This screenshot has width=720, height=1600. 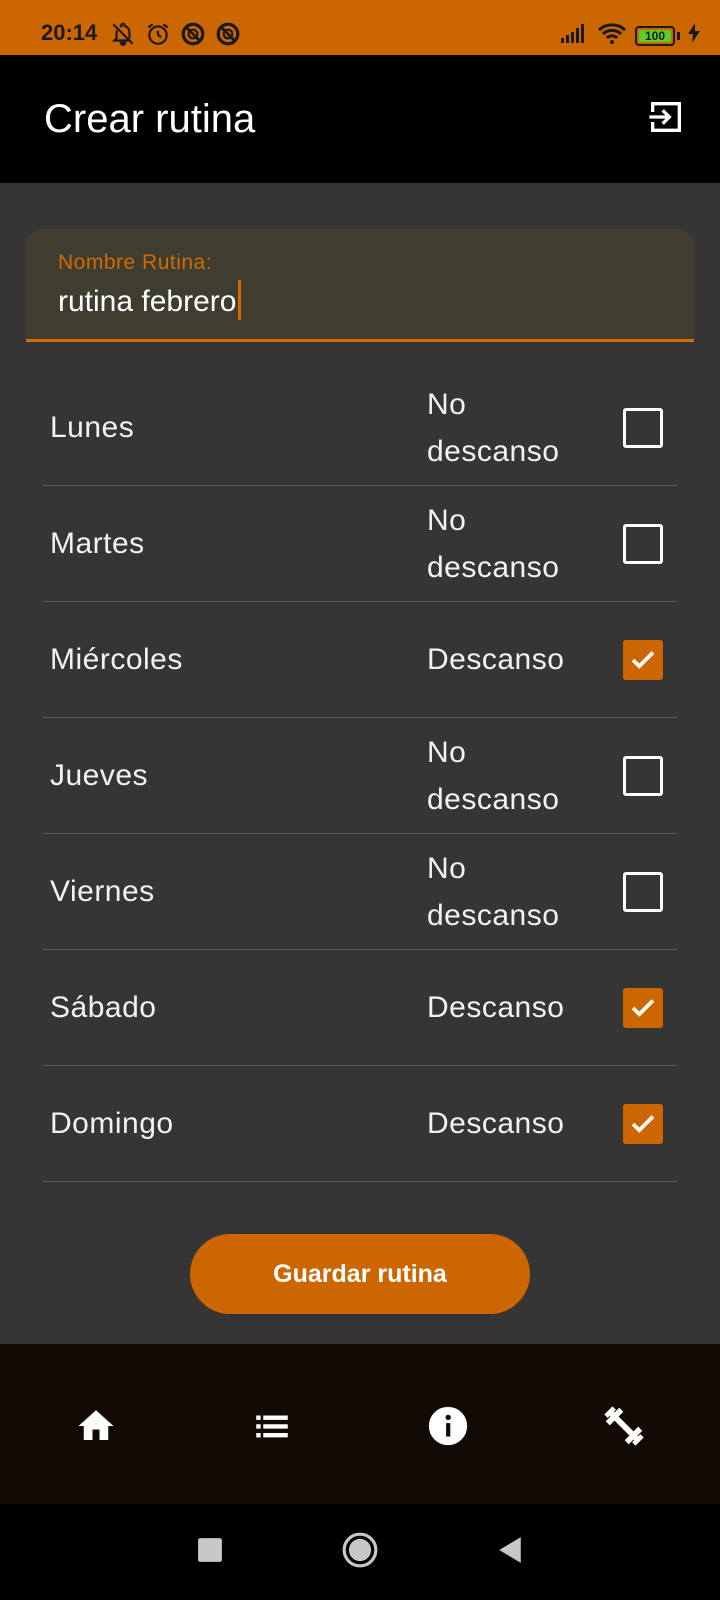 I want to click on status-bar: 20:14 100, so click(x=360, y=27).